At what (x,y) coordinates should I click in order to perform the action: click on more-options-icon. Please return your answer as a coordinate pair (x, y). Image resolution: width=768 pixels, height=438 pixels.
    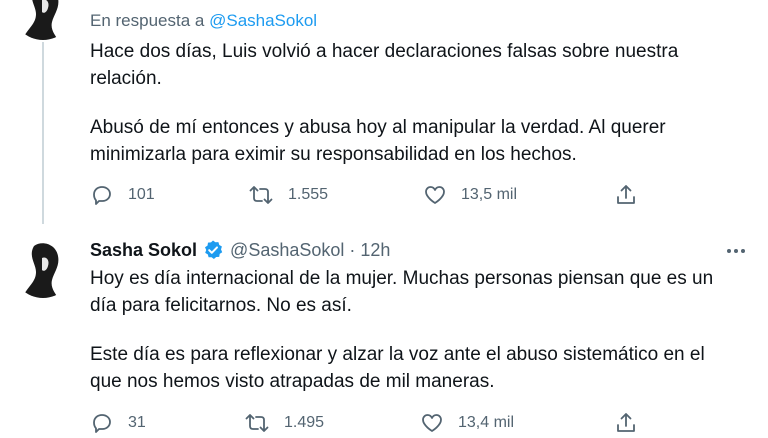
    Looking at the image, I should click on (736, 250).